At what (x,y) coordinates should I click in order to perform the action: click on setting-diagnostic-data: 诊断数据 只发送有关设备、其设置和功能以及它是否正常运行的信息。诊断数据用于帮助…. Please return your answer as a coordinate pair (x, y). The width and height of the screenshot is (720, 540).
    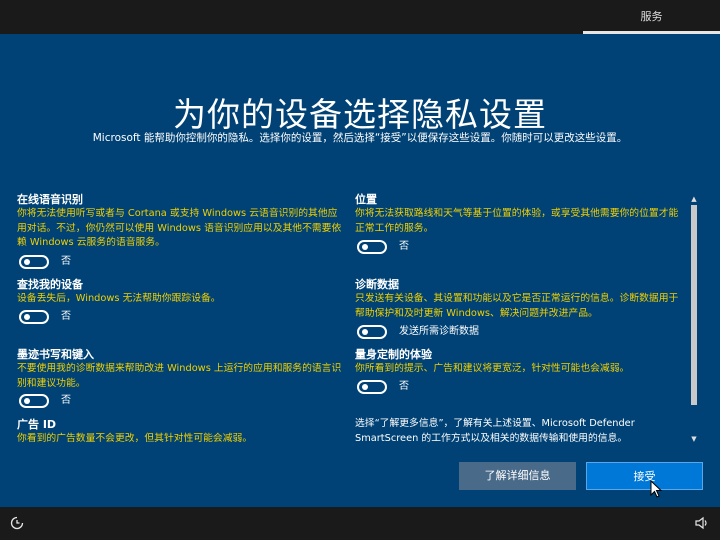
    Looking at the image, I should click on (520, 299).